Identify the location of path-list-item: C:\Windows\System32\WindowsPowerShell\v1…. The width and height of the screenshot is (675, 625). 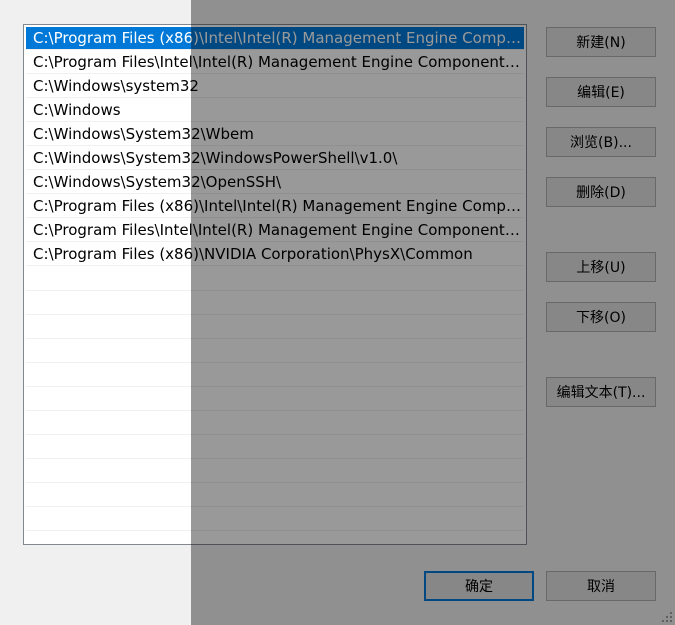
(275, 158).